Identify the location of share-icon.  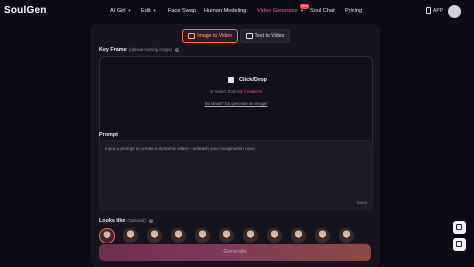
(459, 227).